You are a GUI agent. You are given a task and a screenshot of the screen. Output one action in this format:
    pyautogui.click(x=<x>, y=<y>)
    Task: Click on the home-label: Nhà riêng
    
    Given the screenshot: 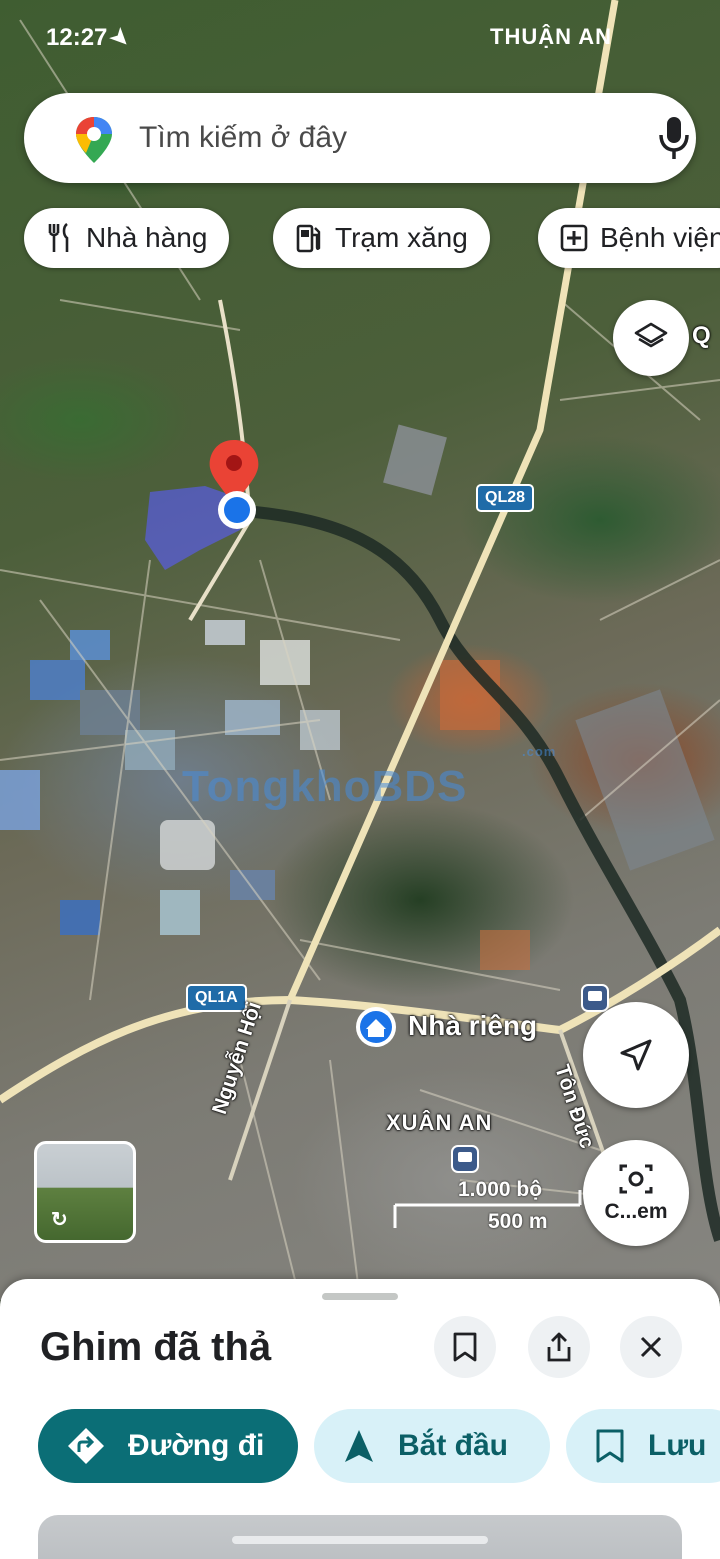 What is the action you would take?
    pyautogui.click(x=472, y=1026)
    